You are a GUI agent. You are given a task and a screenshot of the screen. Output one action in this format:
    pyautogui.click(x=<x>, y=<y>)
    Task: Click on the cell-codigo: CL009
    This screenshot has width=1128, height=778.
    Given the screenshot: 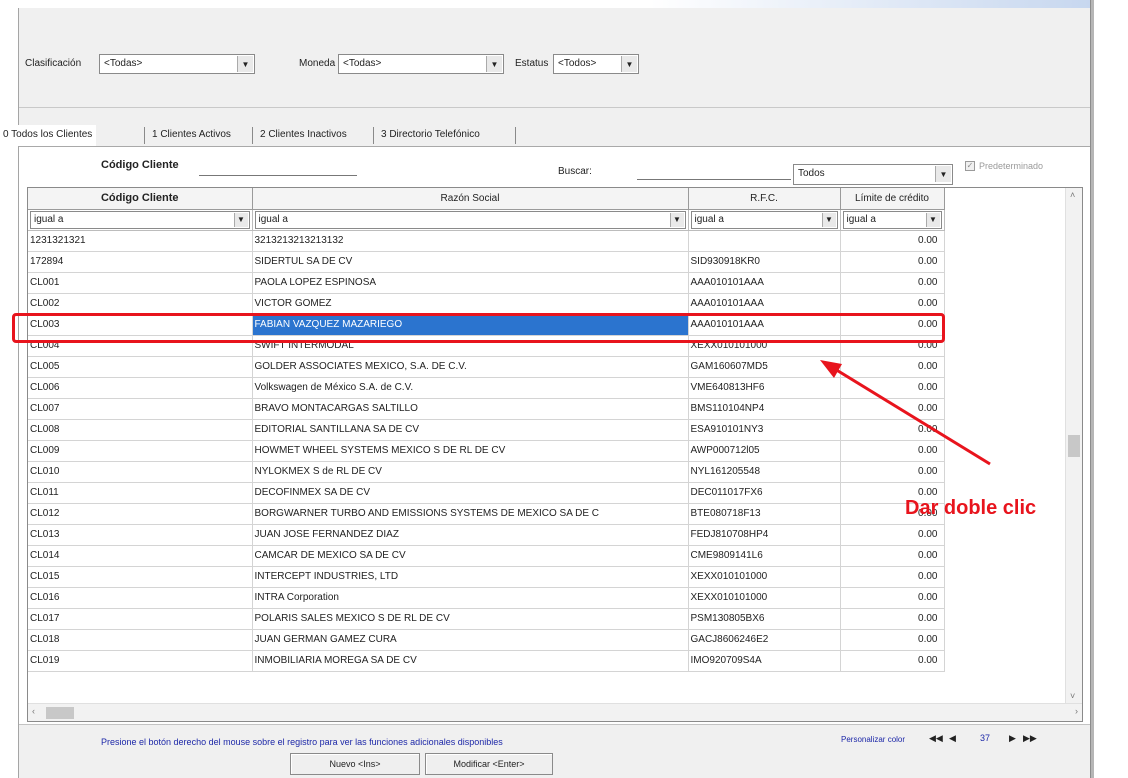 What is the action you would take?
    pyautogui.click(x=140, y=451)
    